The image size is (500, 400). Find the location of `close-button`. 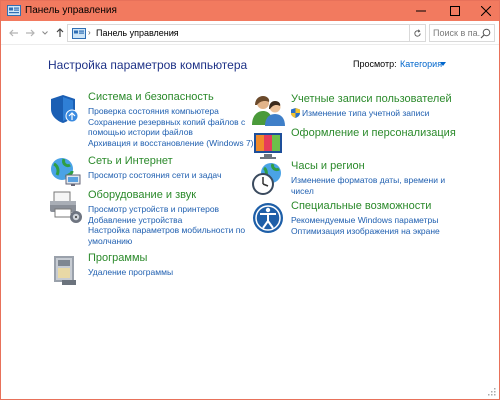

close-button is located at coordinates (485, 11).